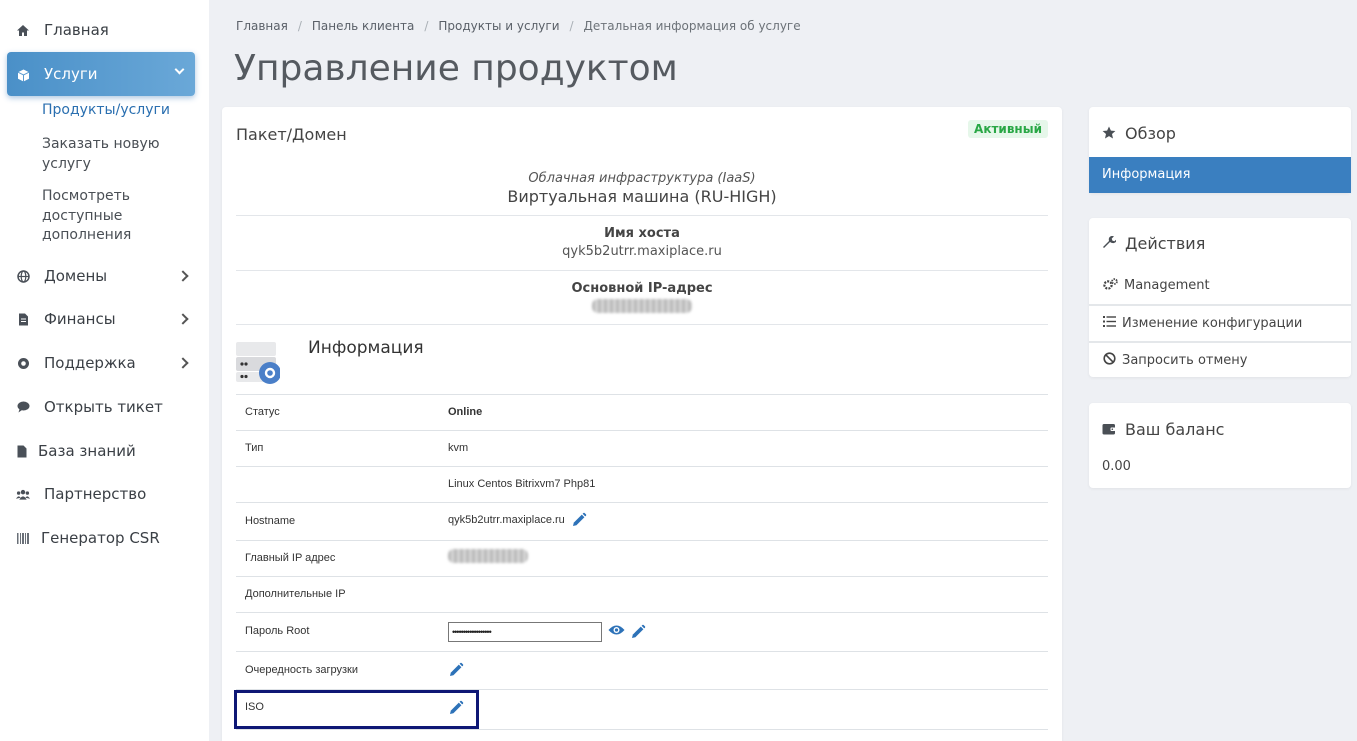  I want to click on overview-card: Обзор Информация, so click(1220, 150).